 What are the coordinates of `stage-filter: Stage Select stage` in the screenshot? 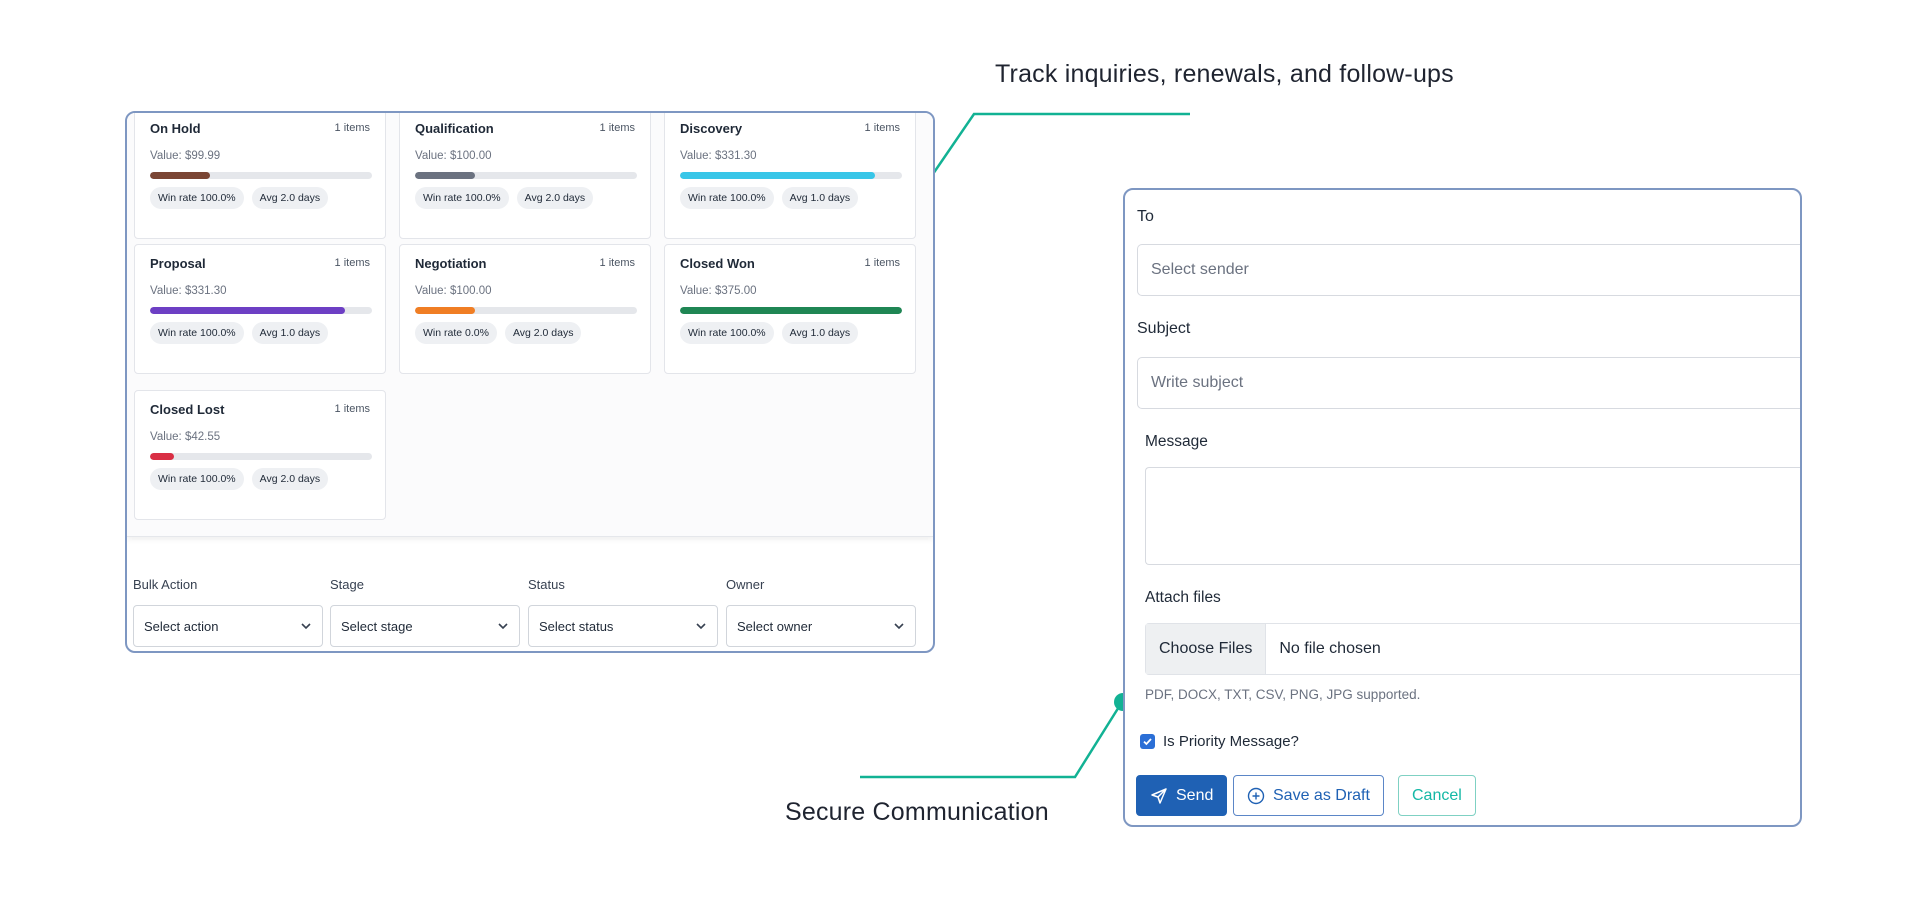 It's located at (425, 612).